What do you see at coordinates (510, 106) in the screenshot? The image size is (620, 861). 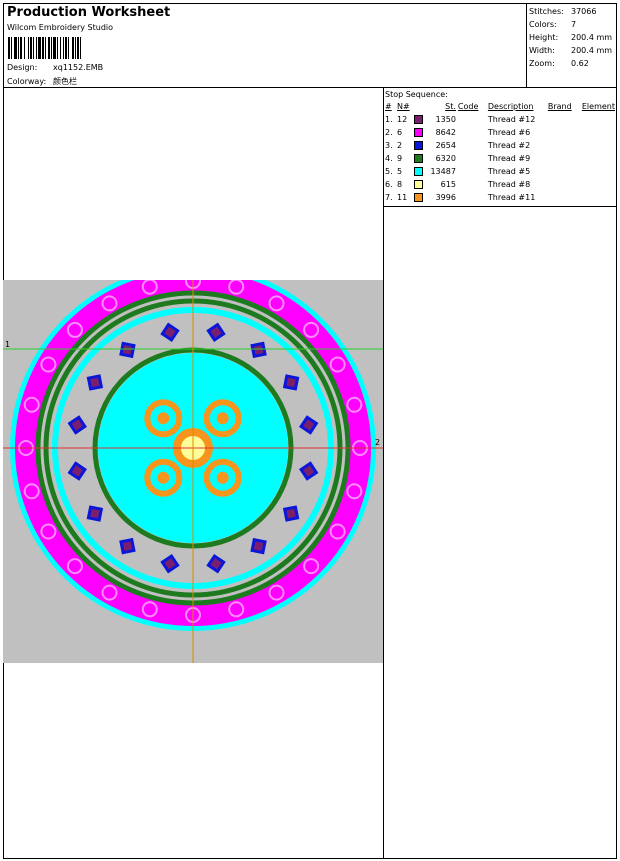 I see `col-header-description: Description` at bounding box center [510, 106].